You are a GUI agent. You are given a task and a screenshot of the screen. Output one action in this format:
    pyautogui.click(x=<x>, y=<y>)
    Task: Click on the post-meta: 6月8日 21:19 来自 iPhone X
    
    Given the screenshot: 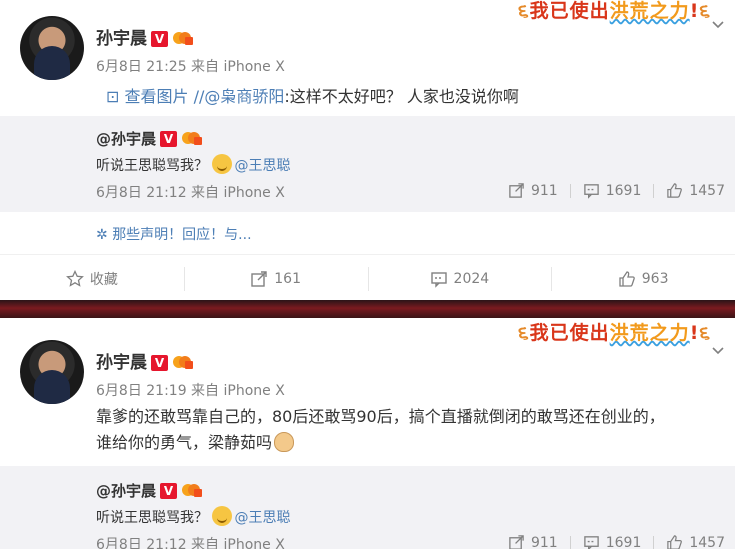 What is the action you would take?
    pyautogui.click(x=190, y=390)
    